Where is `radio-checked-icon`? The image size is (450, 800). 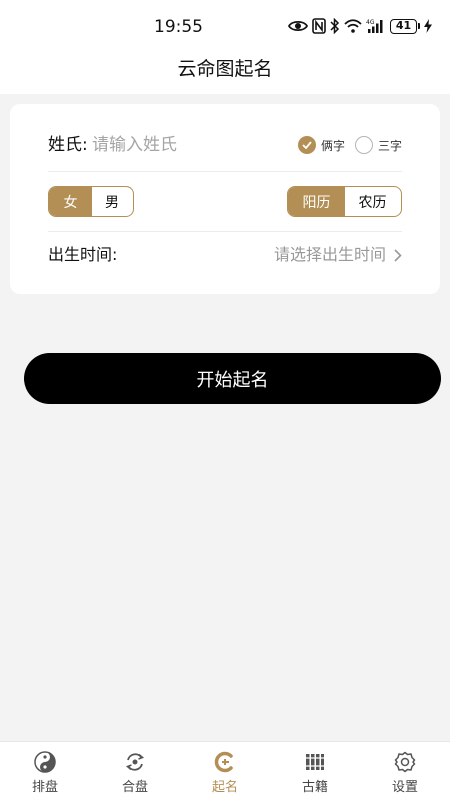 radio-checked-icon is located at coordinates (306, 145).